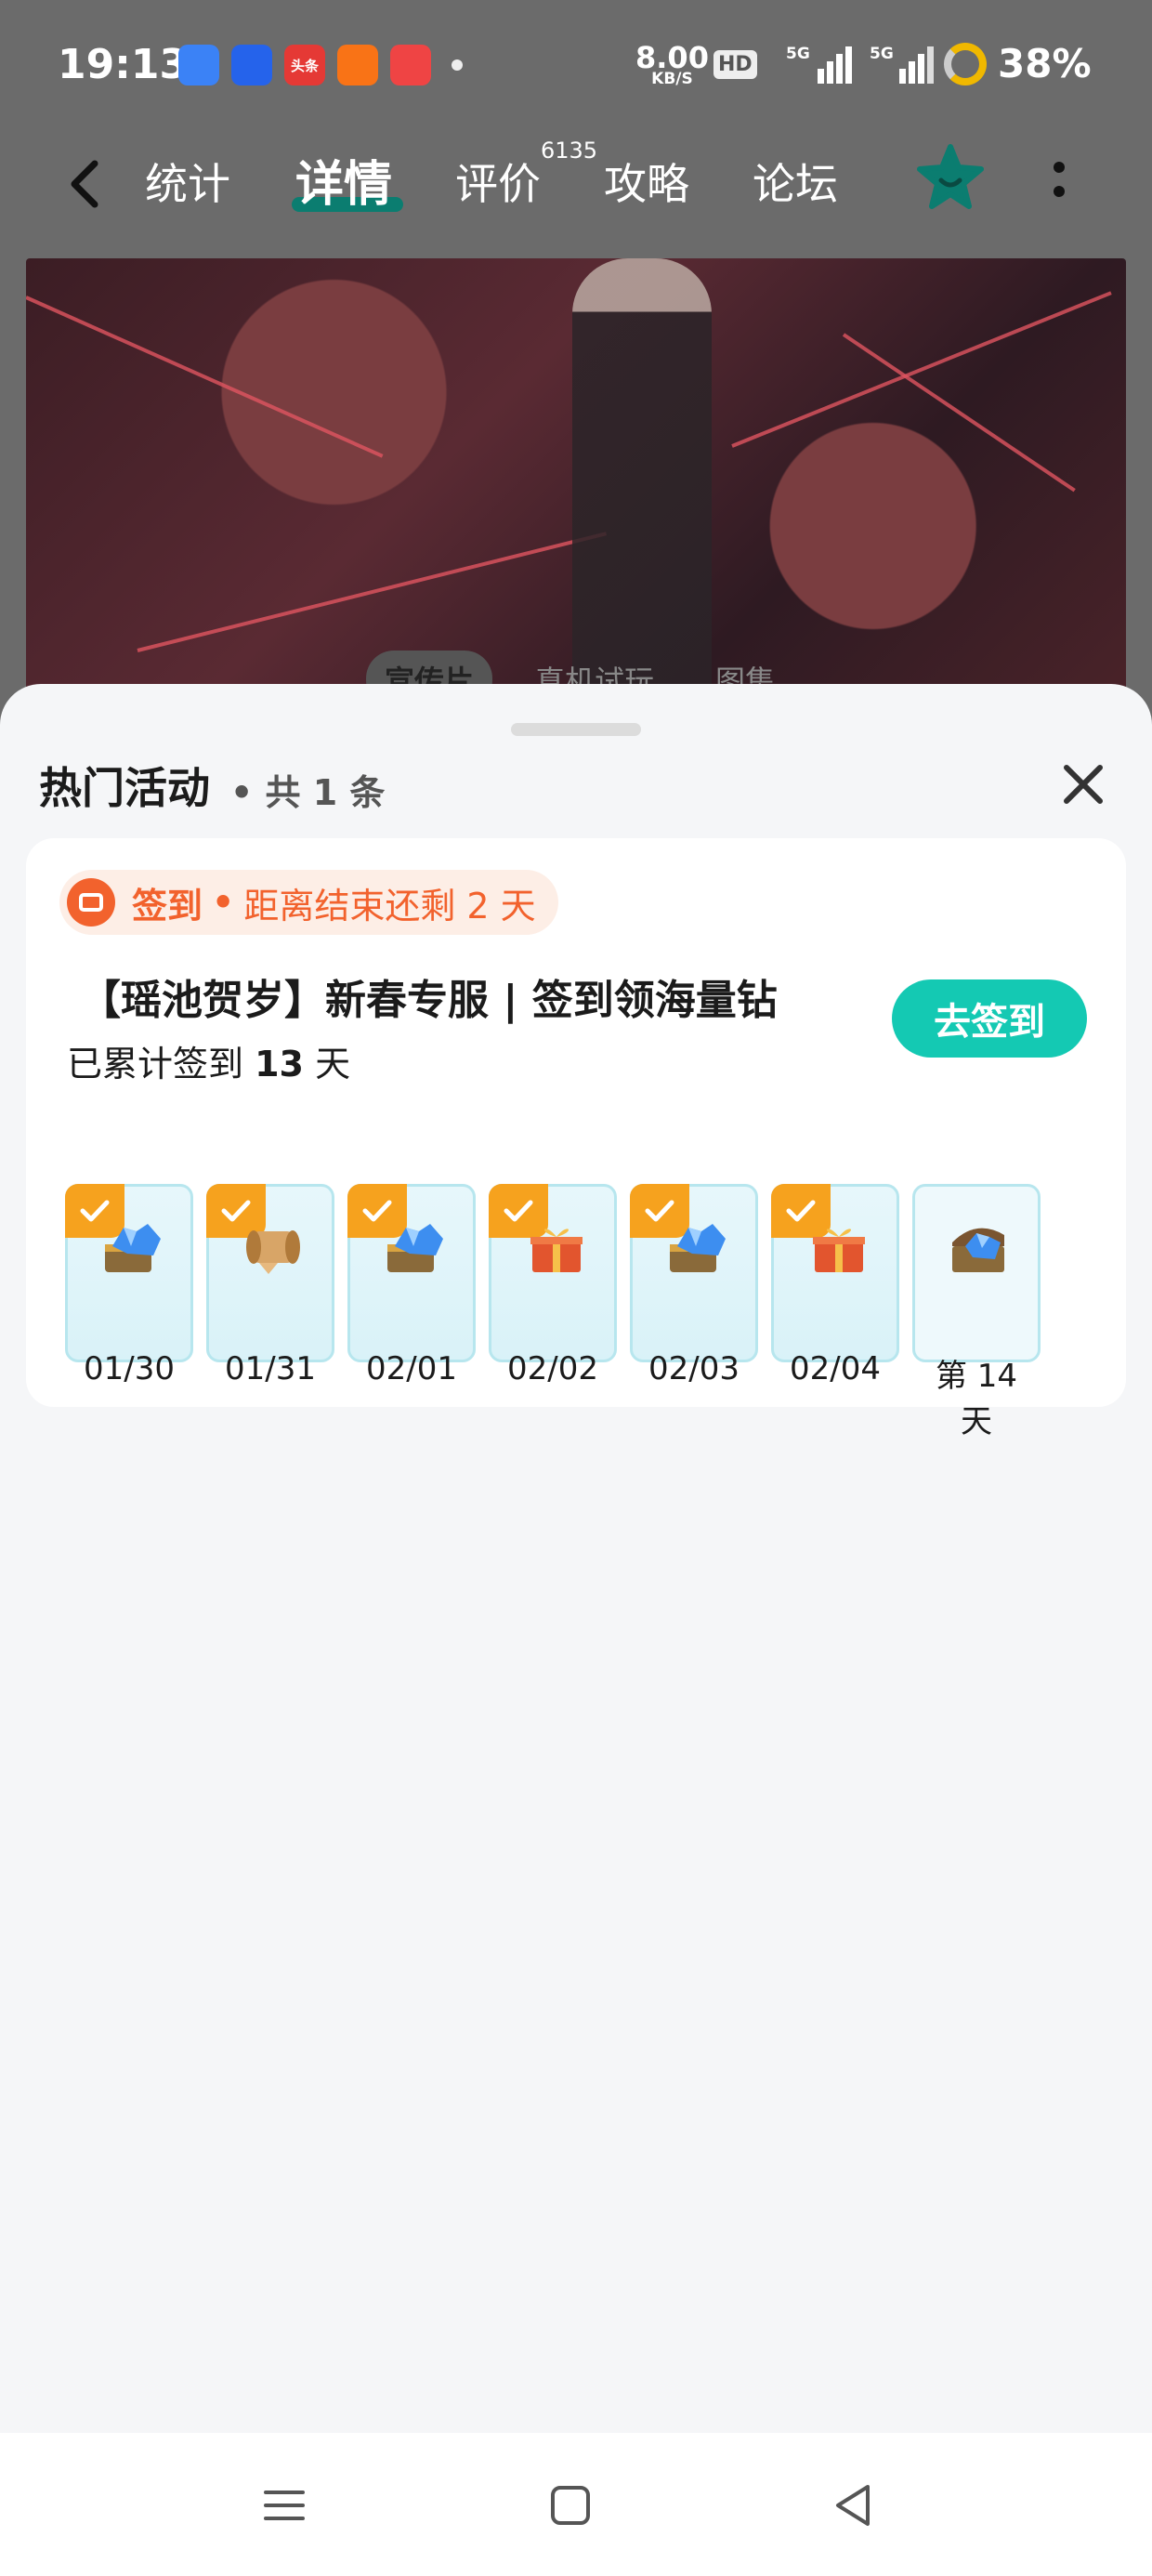  Describe the element at coordinates (457, 65) in the screenshot. I see `more-notifications-dot` at that location.